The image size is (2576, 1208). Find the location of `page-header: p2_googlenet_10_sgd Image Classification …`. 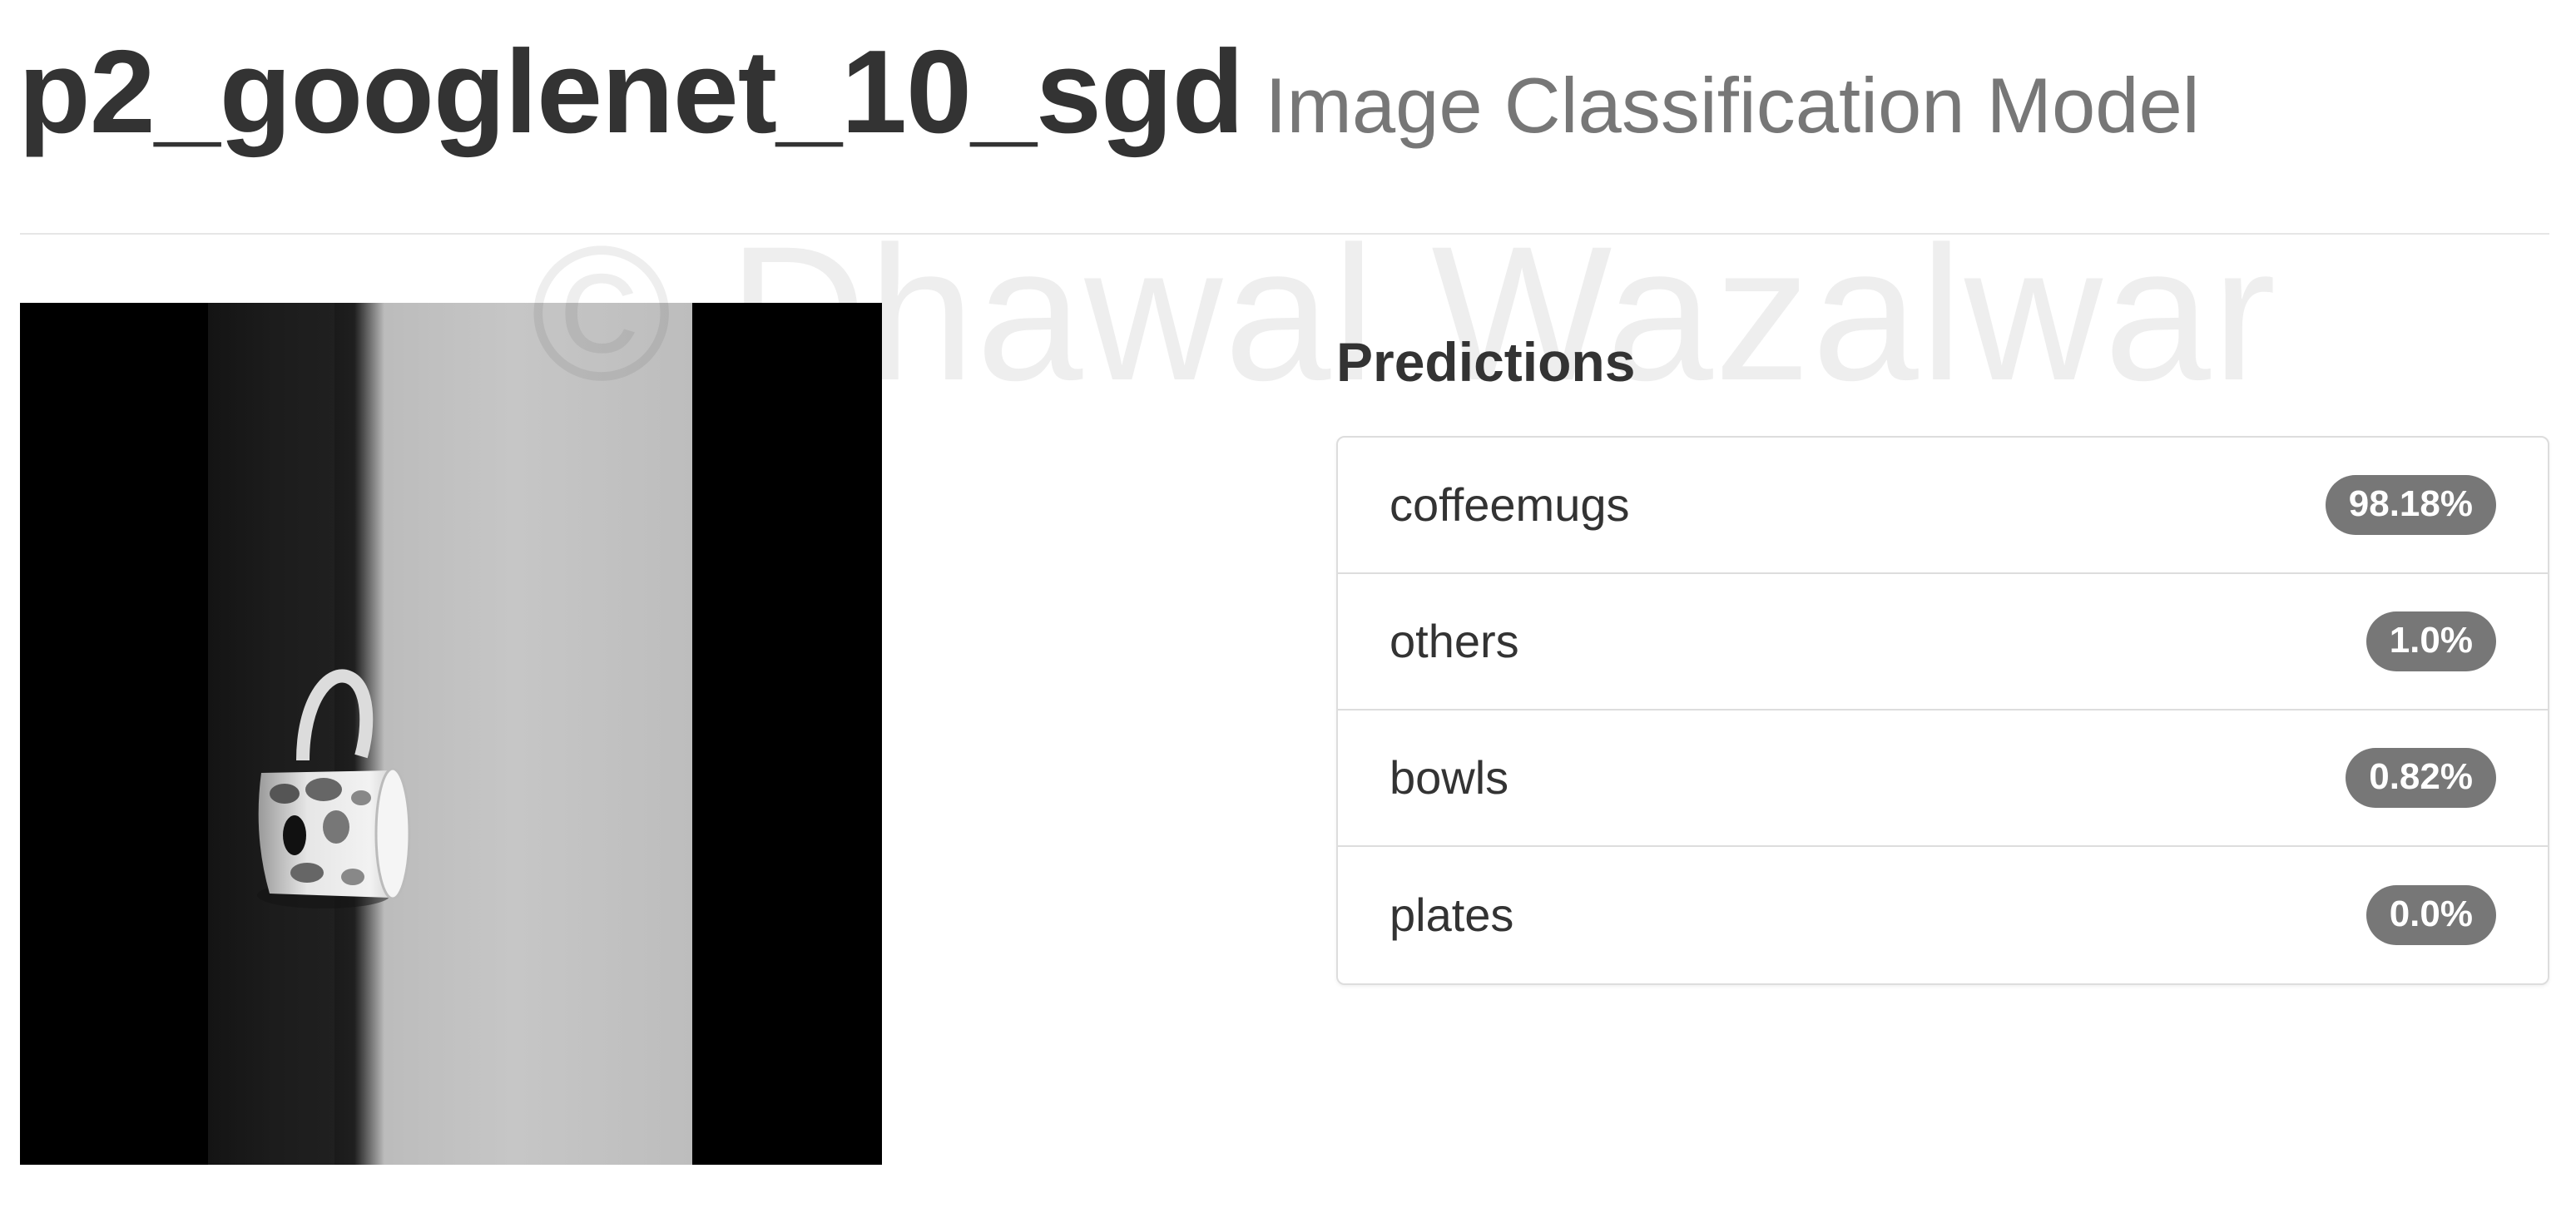

page-header: p2_googlenet_10_sgd Image Classification … is located at coordinates (1109, 92).